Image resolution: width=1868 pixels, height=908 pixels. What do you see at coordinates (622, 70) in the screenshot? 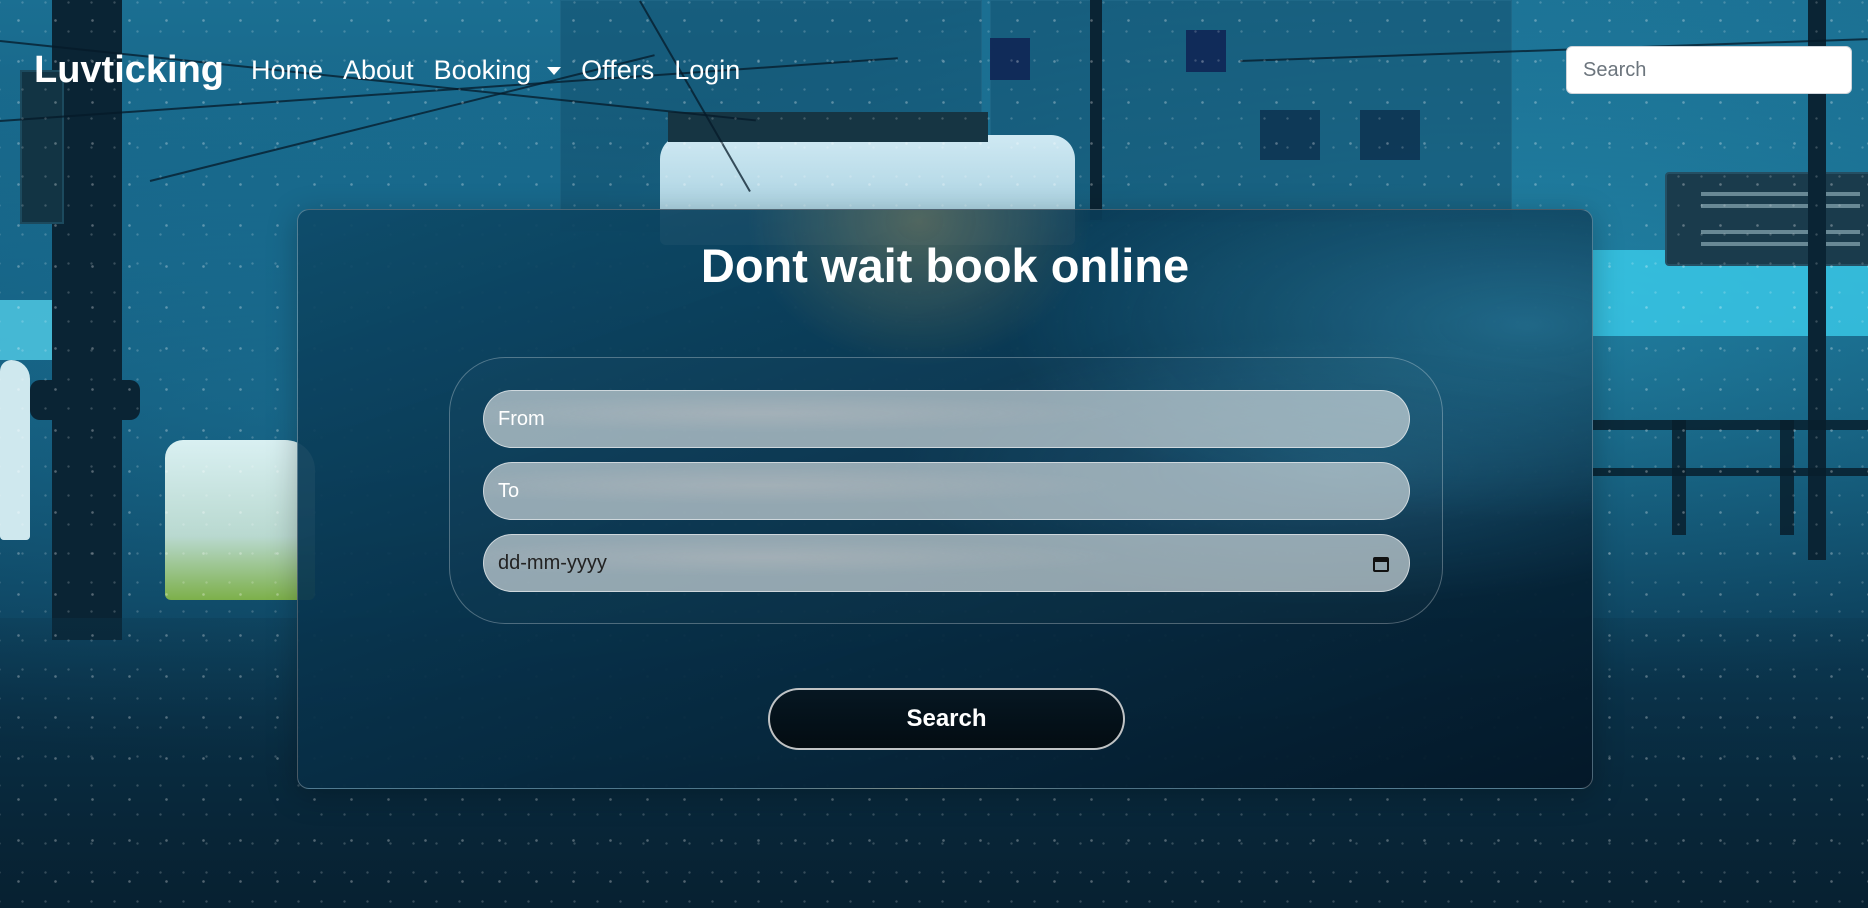
I see `nav-link-offers: Offers` at bounding box center [622, 70].